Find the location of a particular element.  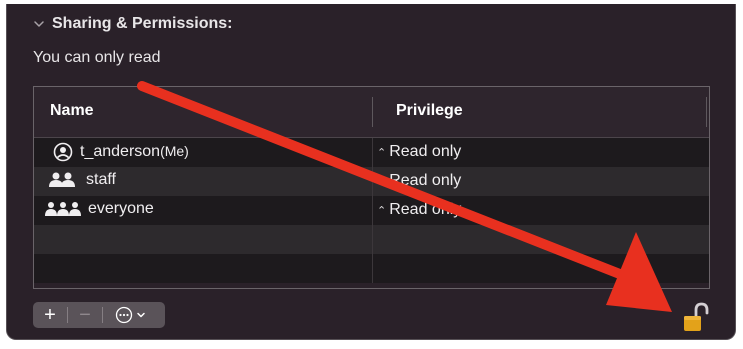

everyone-icon is located at coordinates (63, 209).